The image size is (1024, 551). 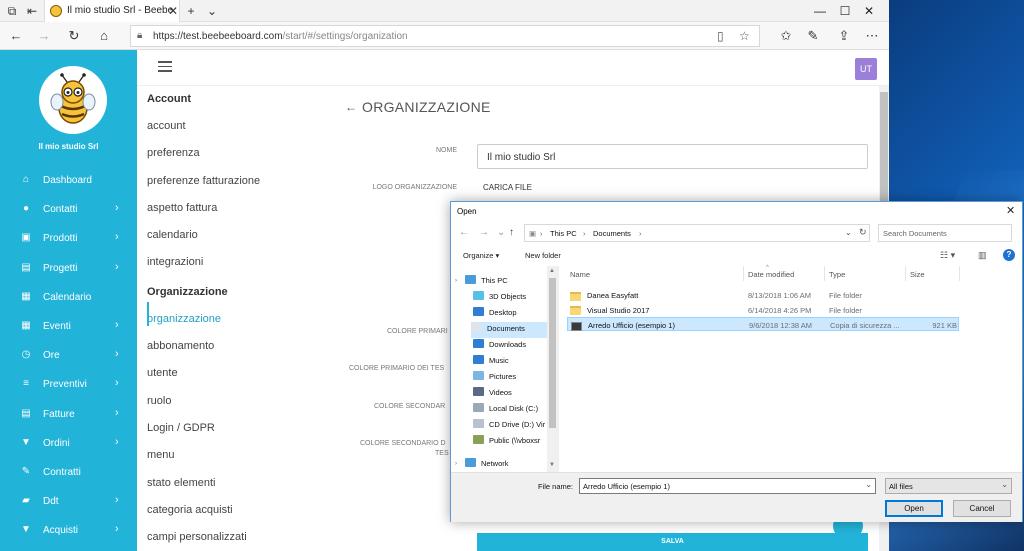 What do you see at coordinates (499, 298) in the screenshot?
I see `nav-tree-item: 3D Objects` at bounding box center [499, 298].